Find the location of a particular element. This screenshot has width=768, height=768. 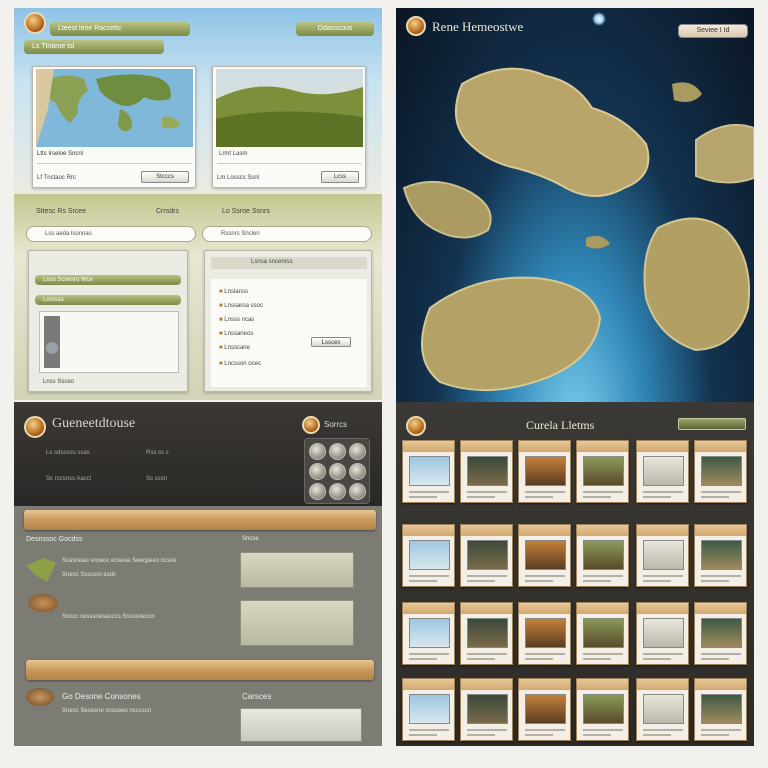

badge-icon is located at coordinates (311, 425).